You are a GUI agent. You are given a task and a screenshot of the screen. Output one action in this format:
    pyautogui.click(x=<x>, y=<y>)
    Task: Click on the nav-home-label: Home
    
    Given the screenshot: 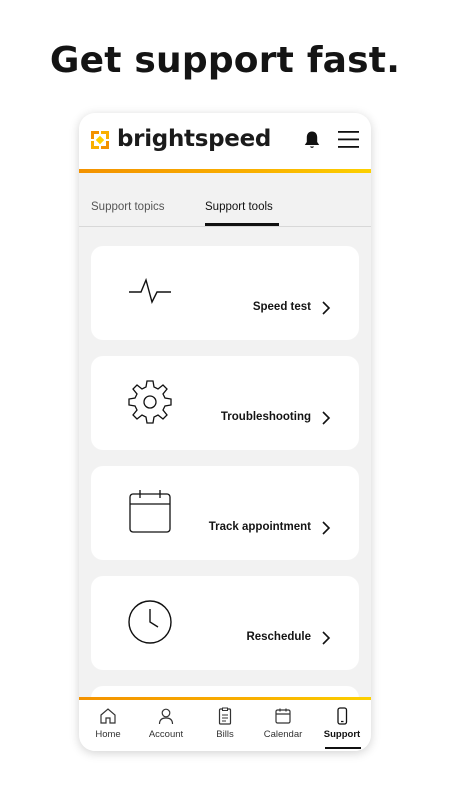 What is the action you would take?
    pyautogui.click(x=108, y=734)
    